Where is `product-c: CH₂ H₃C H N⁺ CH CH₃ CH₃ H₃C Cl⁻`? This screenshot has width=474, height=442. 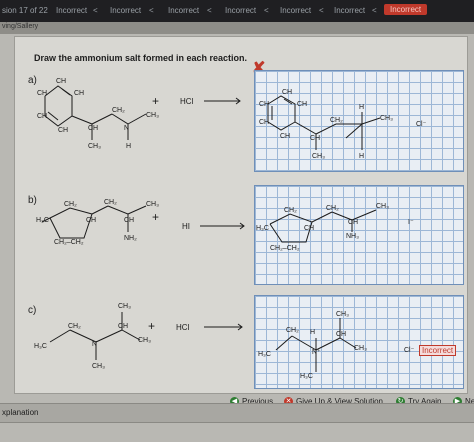
product-c: CH₂ H₃C H N⁺ CH CH₃ CH₃ H₃C Cl⁻ is located at coordinates (336, 345).